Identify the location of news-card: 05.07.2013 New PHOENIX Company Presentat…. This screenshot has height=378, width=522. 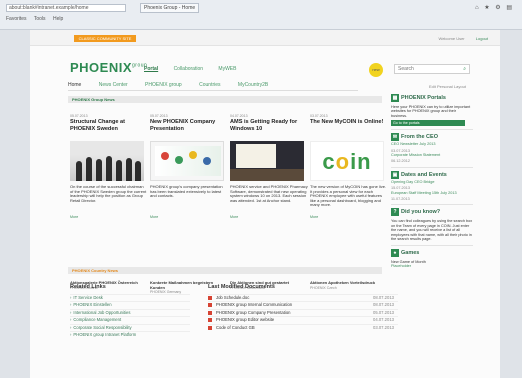
(189, 170).